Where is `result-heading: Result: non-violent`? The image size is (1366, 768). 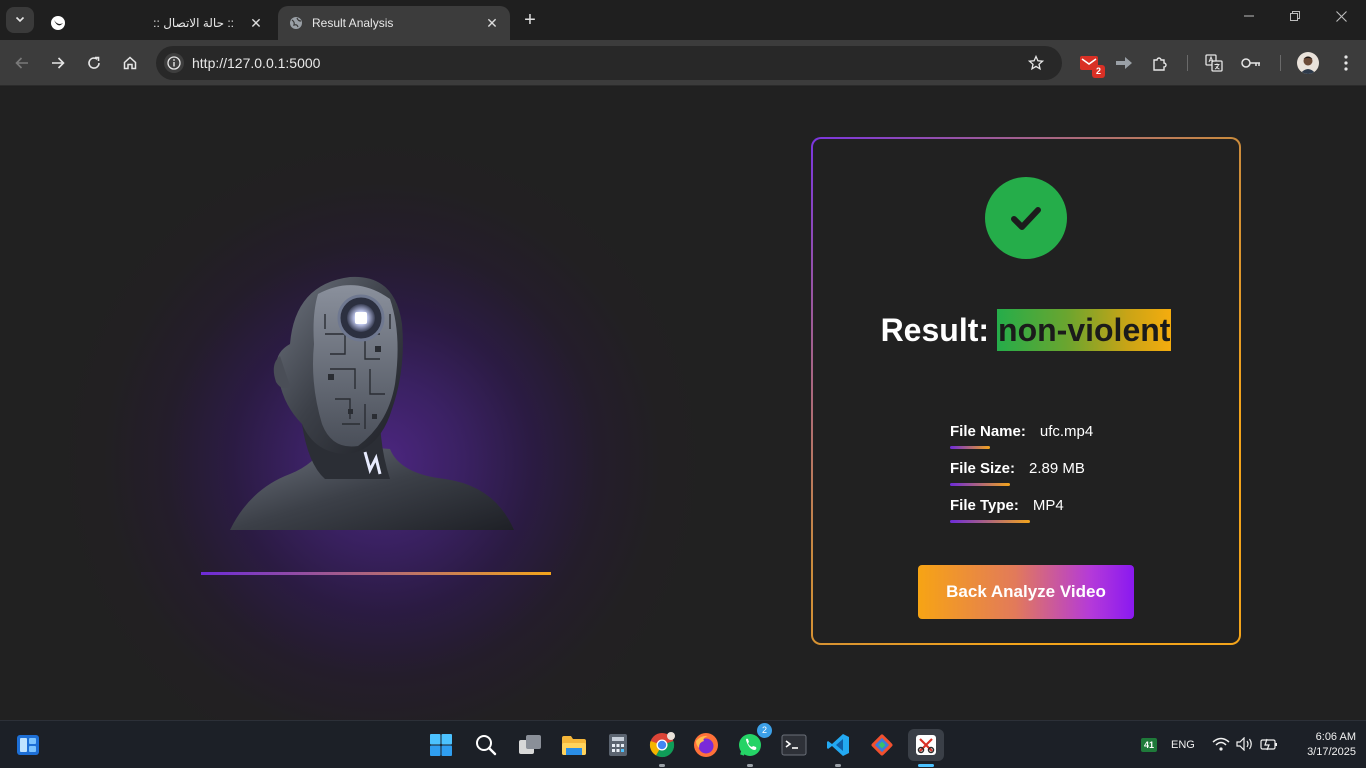 result-heading: Result: non-violent is located at coordinates (1026, 330).